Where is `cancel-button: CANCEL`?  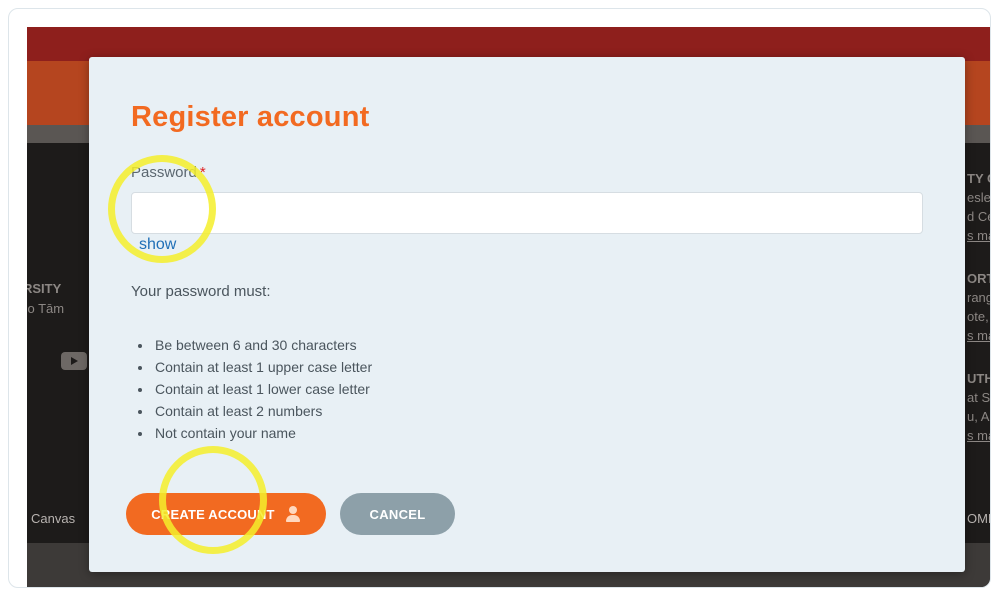
cancel-button: CANCEL is located at coordinates (397, 514).